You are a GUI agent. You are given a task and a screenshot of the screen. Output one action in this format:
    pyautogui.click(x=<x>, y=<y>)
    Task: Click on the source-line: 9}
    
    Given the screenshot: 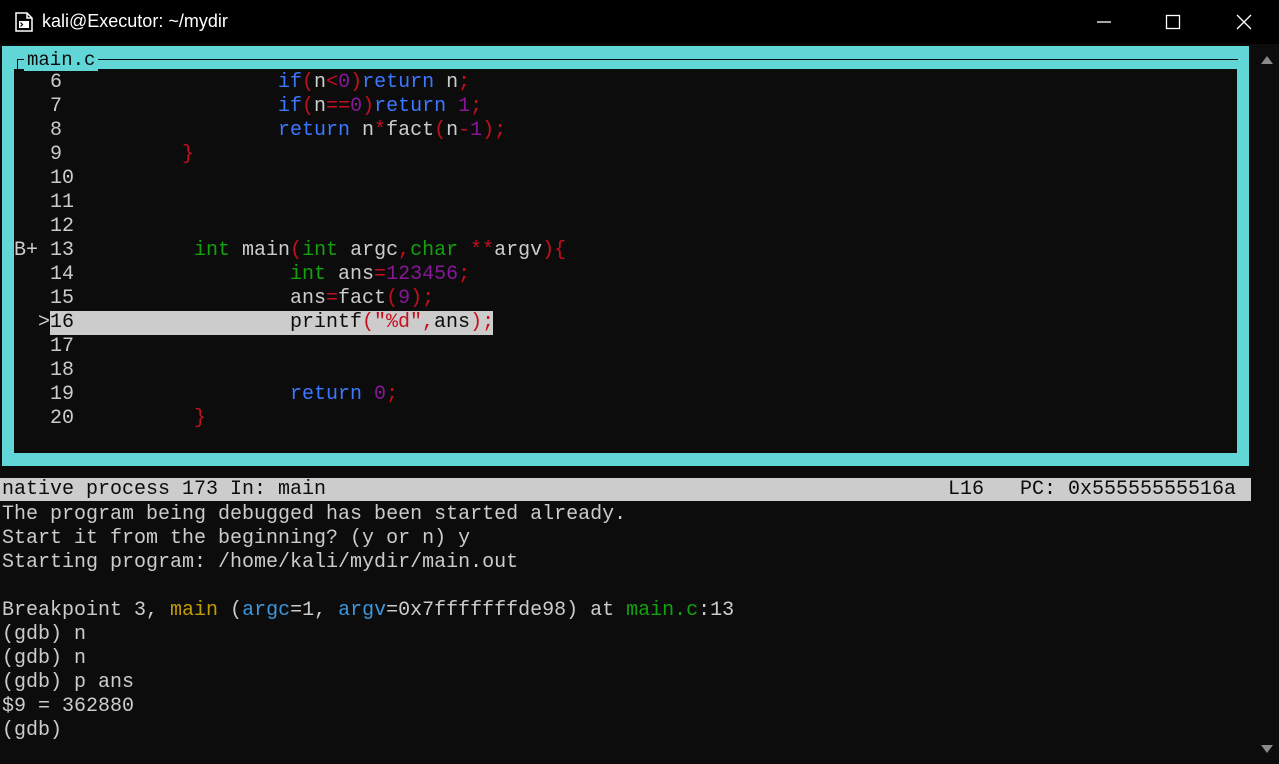 What is the action you would take?
    pyautogui.click(x=122, y=154)
    